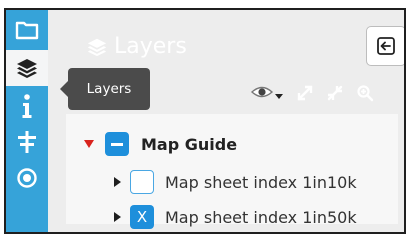 This screenshot has width=414, height=242. I want to click on collapse-all-icon, so click(335, 93).